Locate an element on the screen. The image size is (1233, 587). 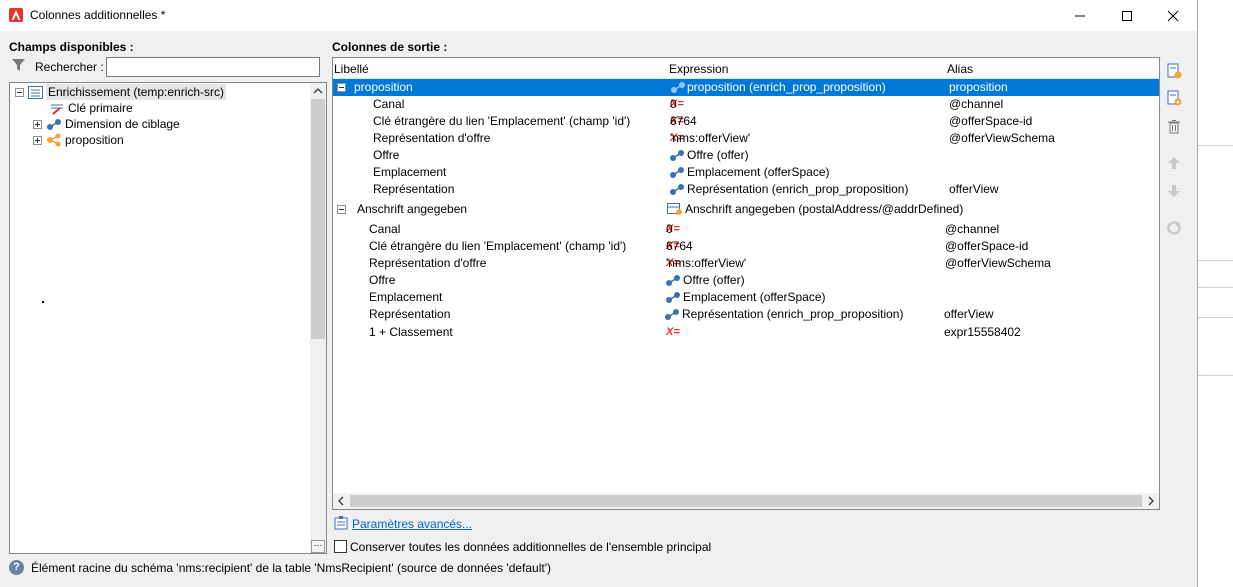
filter-icon is located at coordinates (18, 65).